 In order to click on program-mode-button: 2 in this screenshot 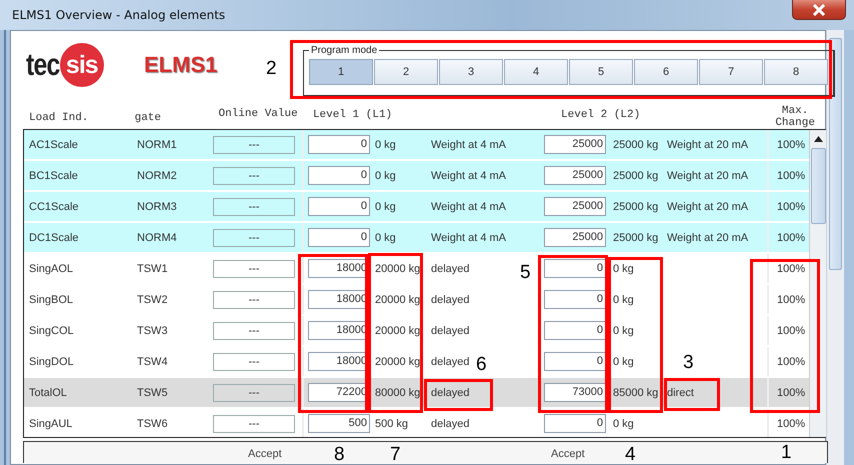, I will do `click(406, 72)`.